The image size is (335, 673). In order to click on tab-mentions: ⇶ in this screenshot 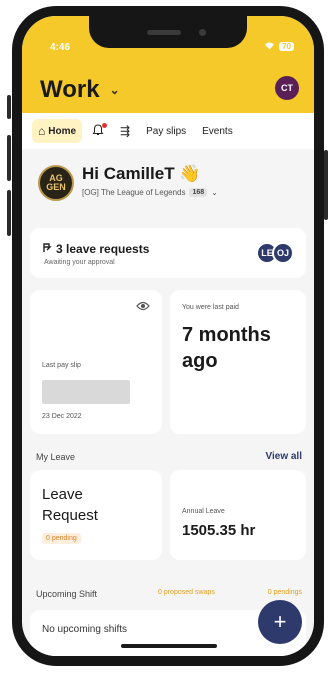, I will do `click(125, 131)`.